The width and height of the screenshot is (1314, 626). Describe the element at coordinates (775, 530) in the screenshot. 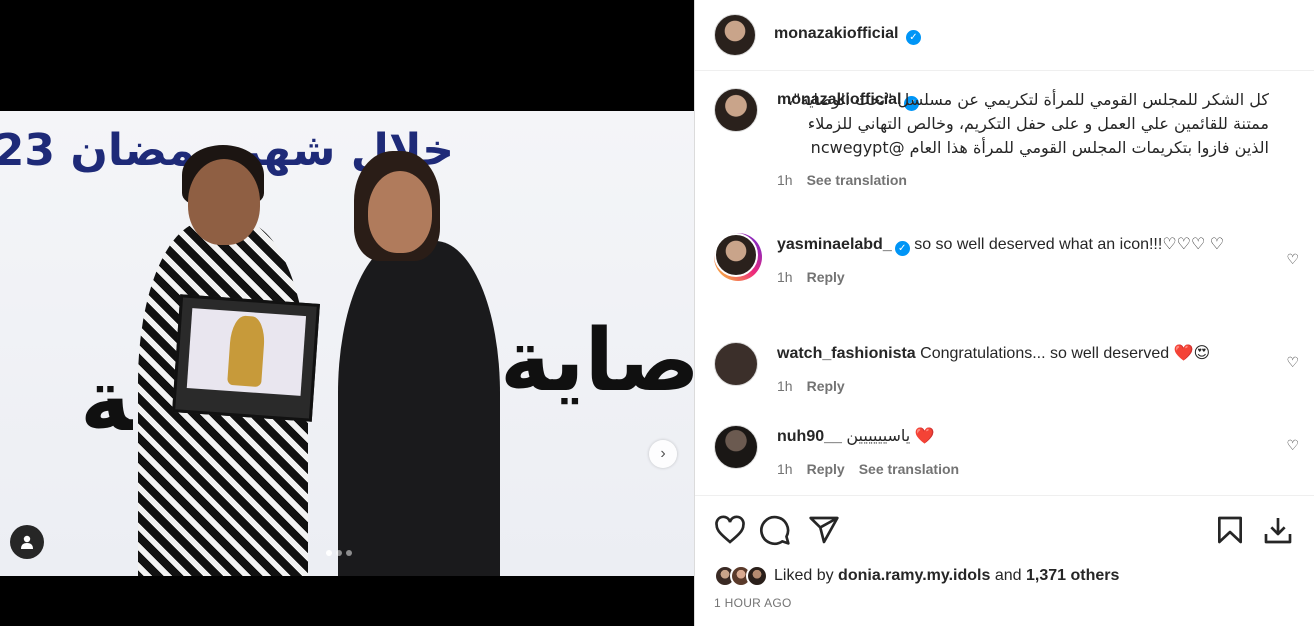

I see `comment-icon` at that location.